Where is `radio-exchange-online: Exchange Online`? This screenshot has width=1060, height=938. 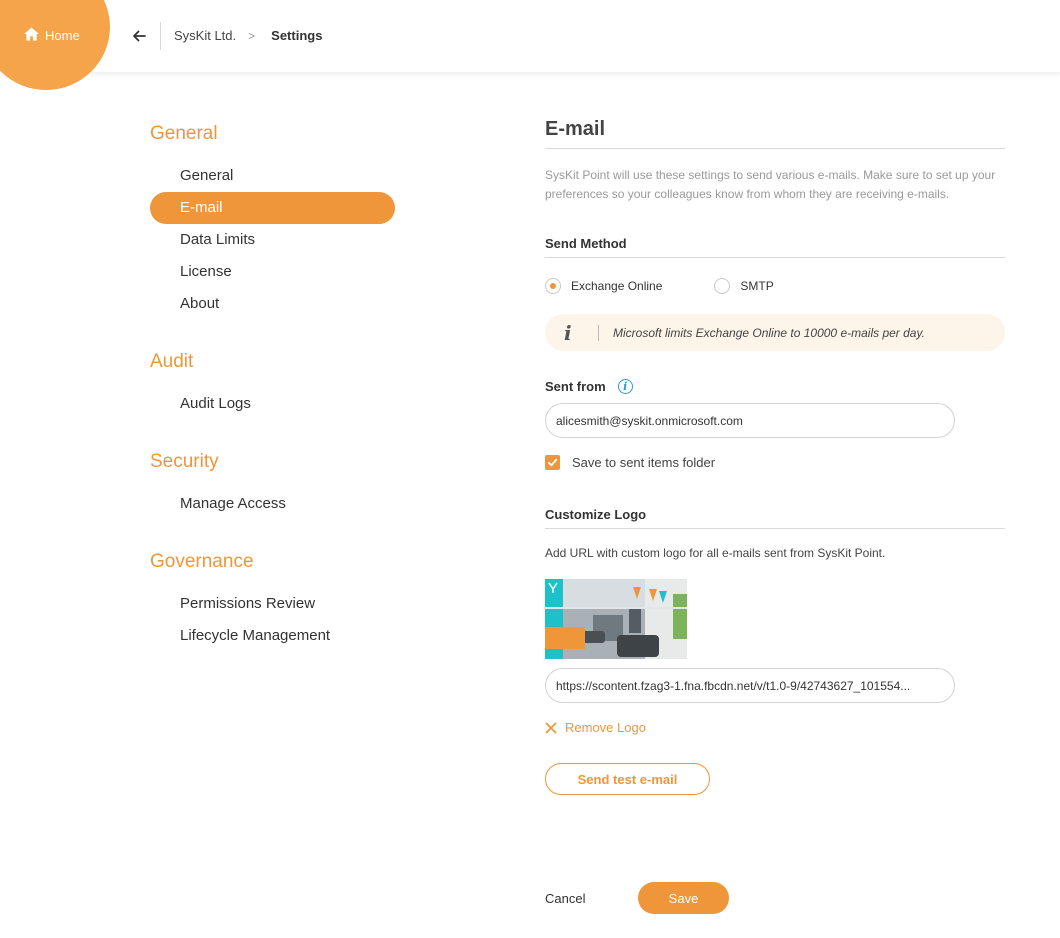
radio-exchange-online: Exchange Online is located at coordinates (603, 286).